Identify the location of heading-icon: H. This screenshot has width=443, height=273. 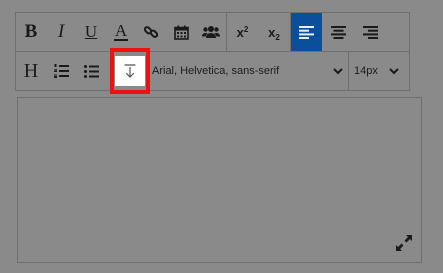
(31, 70).